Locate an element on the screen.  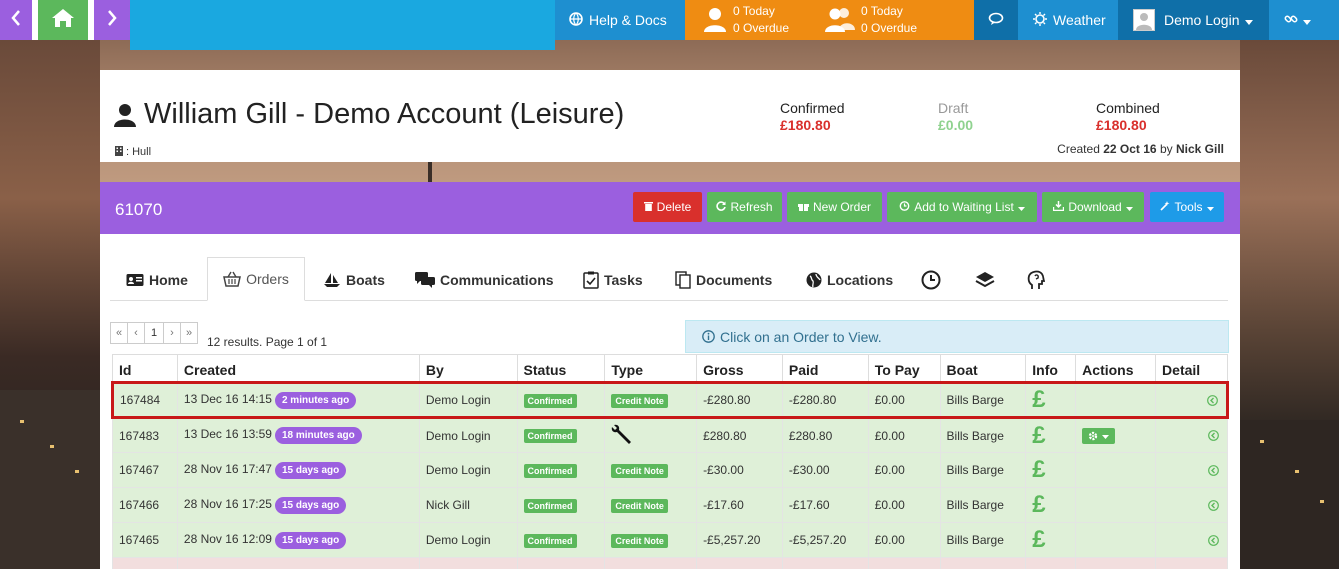
cell-detail is located at coordinates (1191, 563).